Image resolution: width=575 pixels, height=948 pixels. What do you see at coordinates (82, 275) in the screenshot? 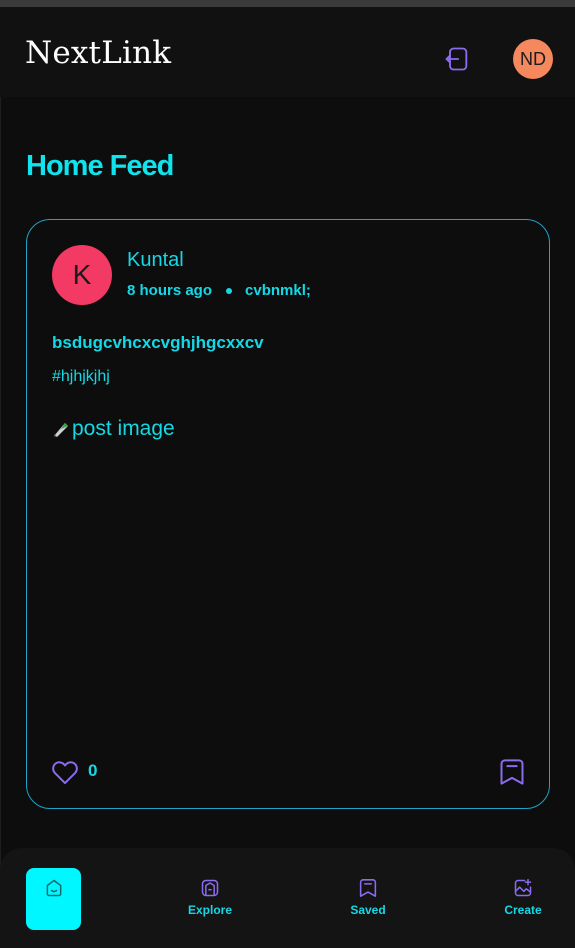
I see `author-avatar: K` at bounding box center [82, 275].